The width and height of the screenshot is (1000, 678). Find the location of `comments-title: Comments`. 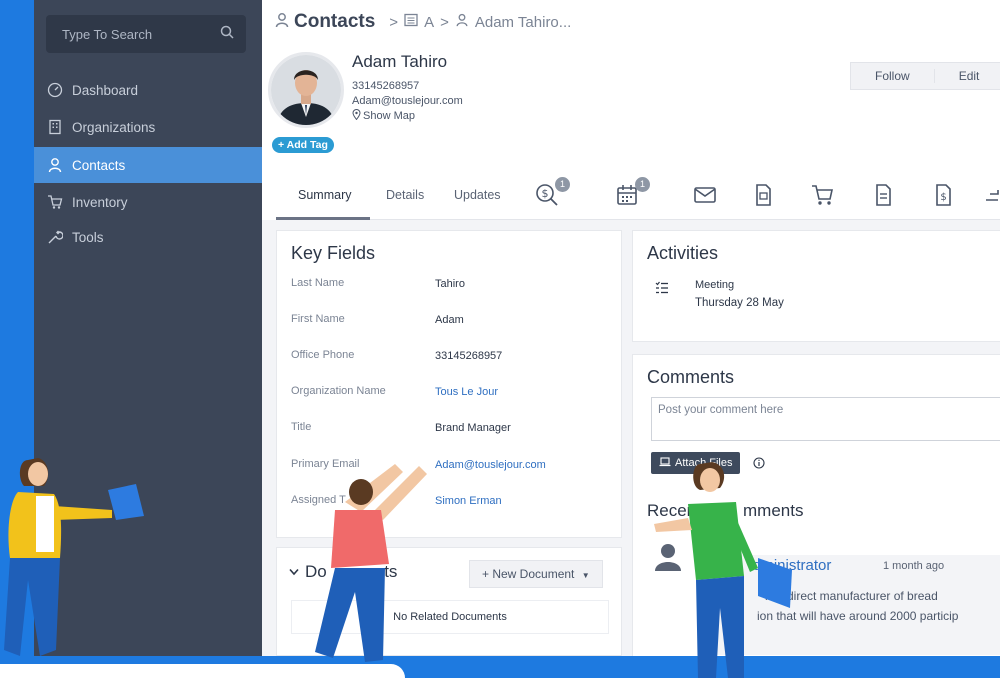

comments-title: Comments is located at coordinates (691, 377).